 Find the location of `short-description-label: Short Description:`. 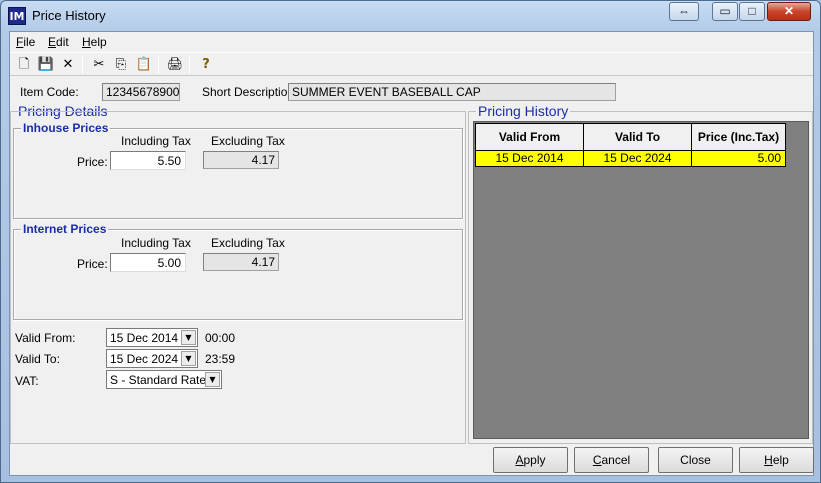

short-description-label: Short Description: is located at coordinates (250, 92).